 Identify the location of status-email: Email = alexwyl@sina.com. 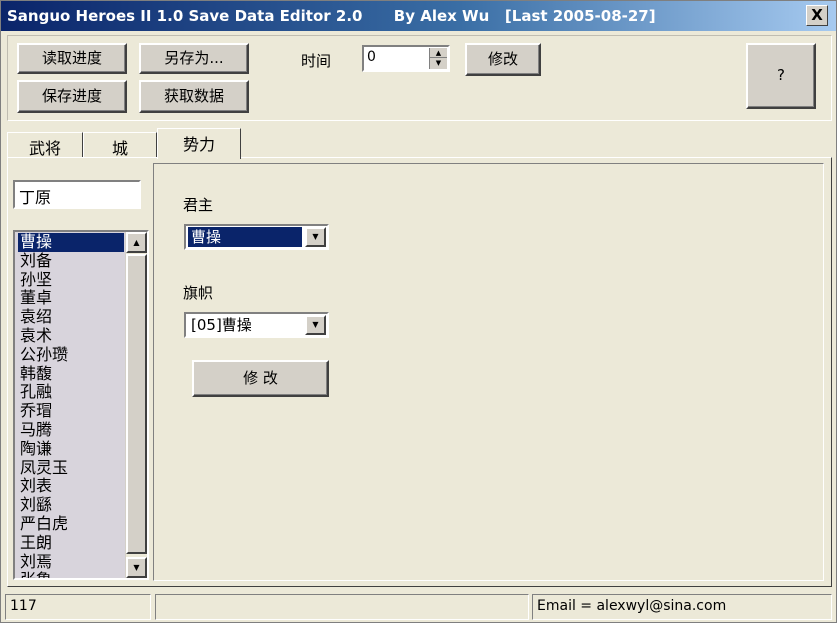
(682, 607).